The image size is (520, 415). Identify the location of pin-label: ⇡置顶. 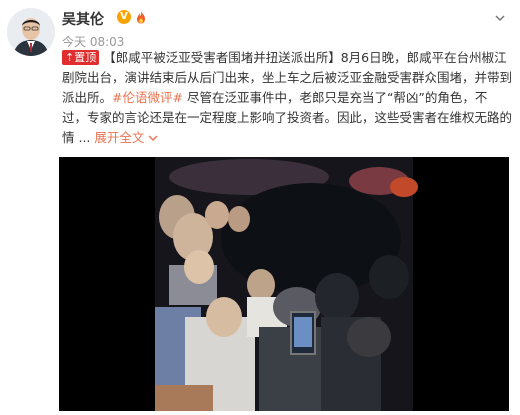
(81, 57).